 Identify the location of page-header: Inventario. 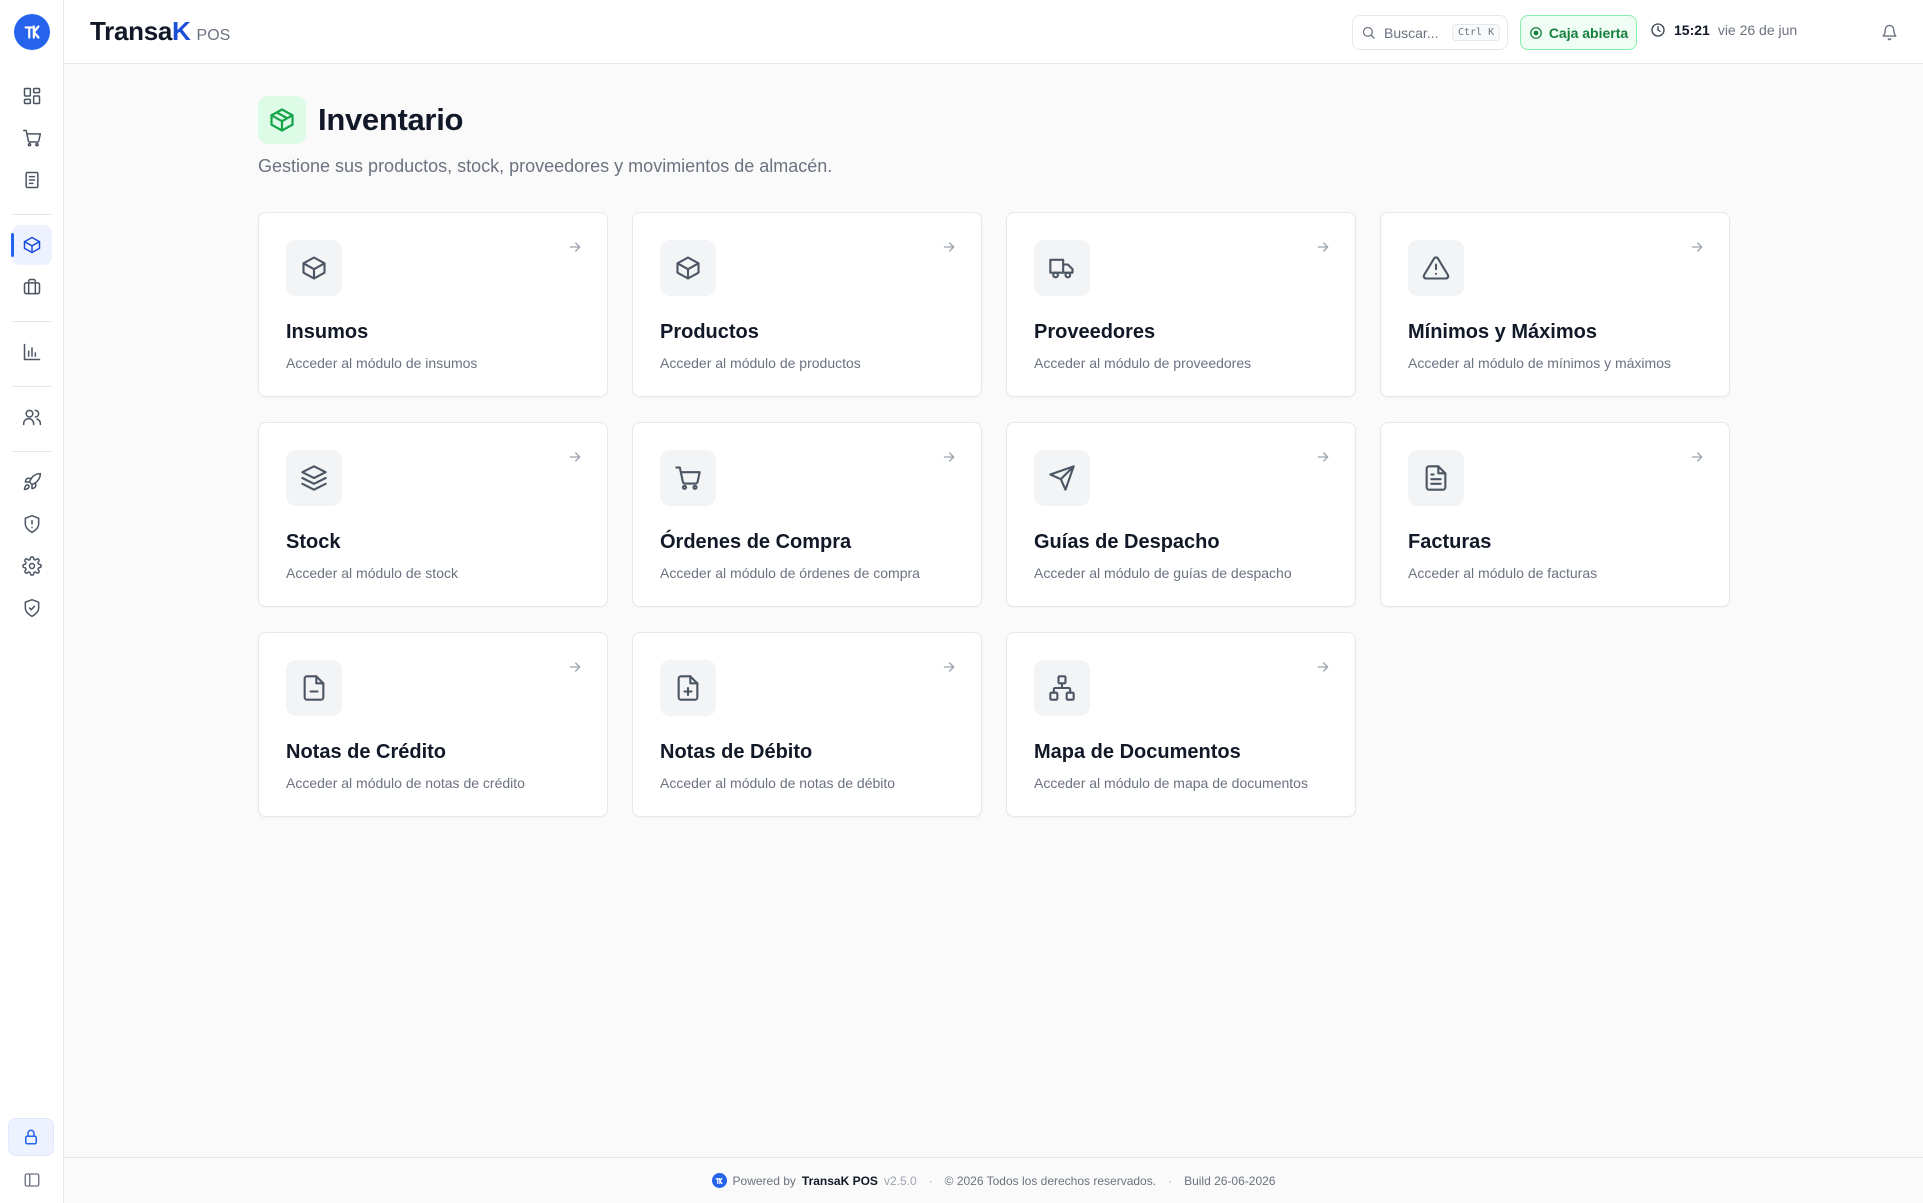
(360, 120).